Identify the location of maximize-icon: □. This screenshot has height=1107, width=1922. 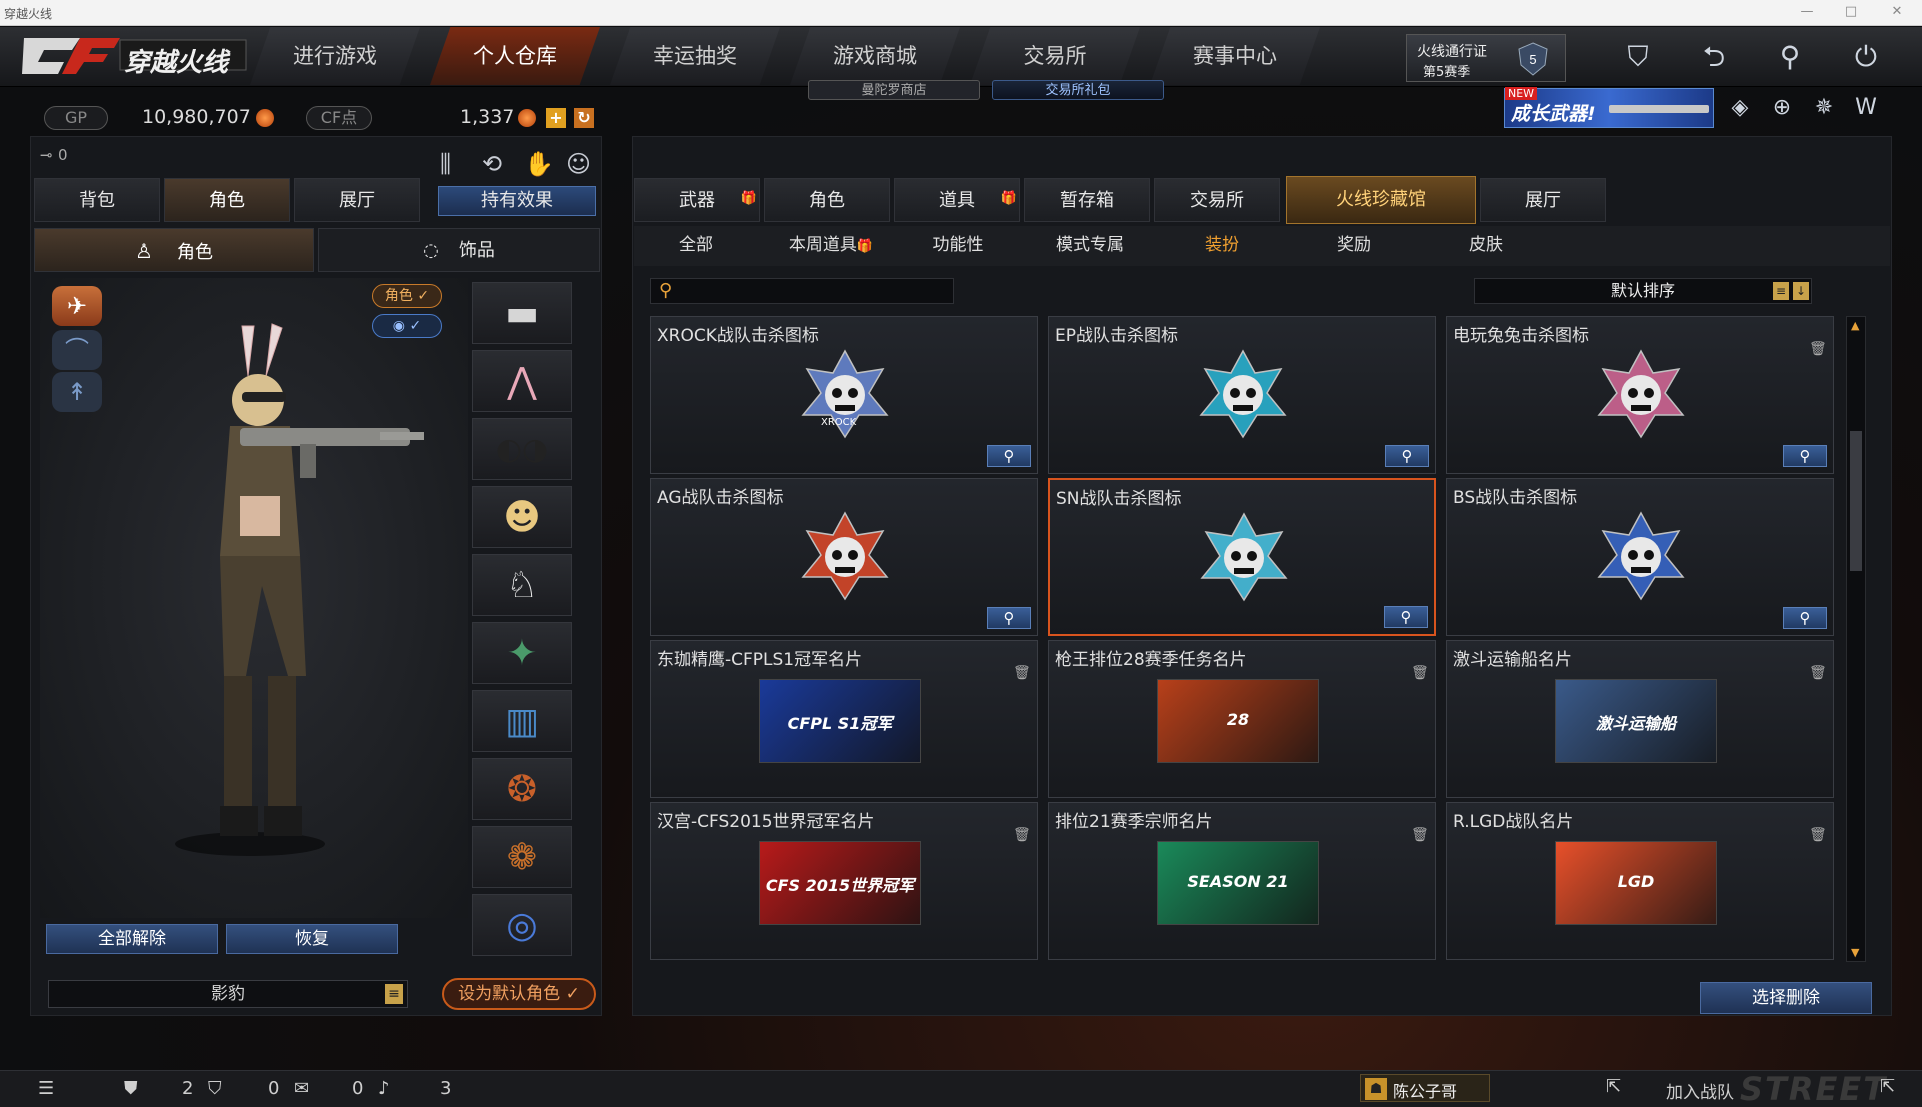
(1851, 12).